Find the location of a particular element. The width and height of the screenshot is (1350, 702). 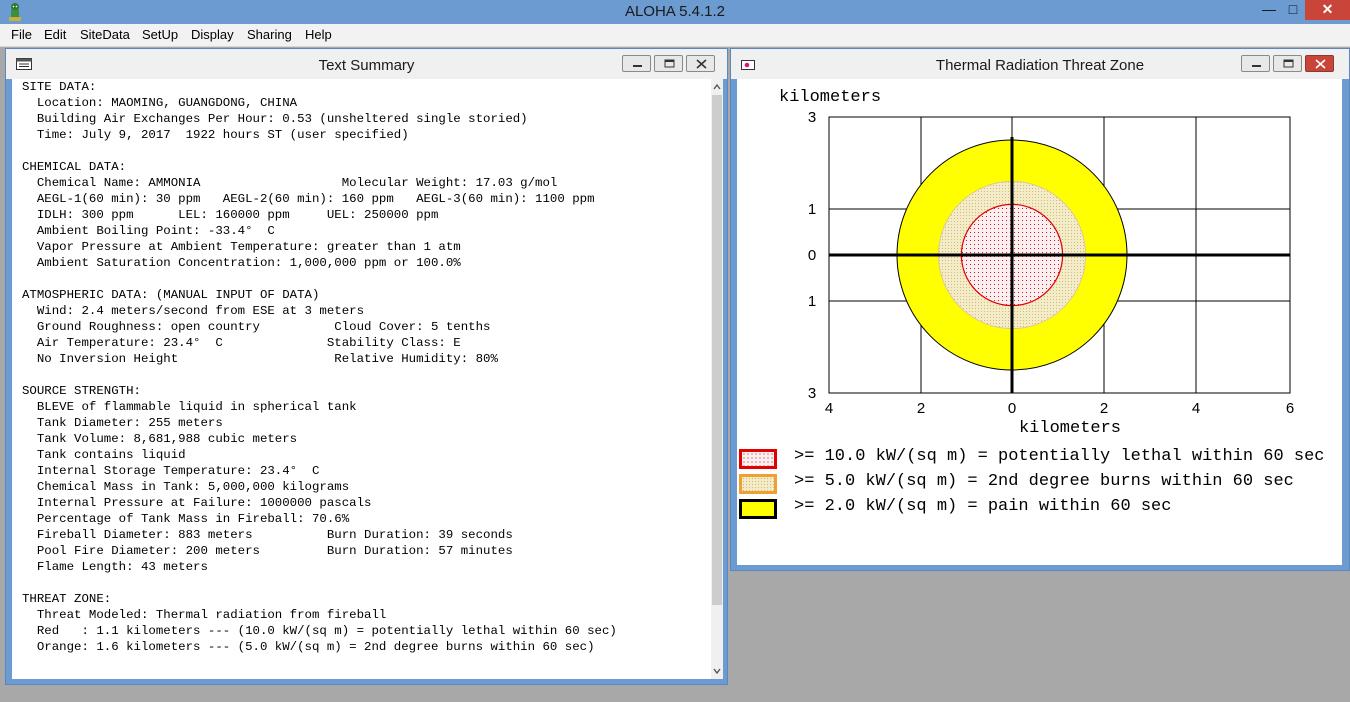

text-summary-title: Text Summary is located at coordinates (366, 65).